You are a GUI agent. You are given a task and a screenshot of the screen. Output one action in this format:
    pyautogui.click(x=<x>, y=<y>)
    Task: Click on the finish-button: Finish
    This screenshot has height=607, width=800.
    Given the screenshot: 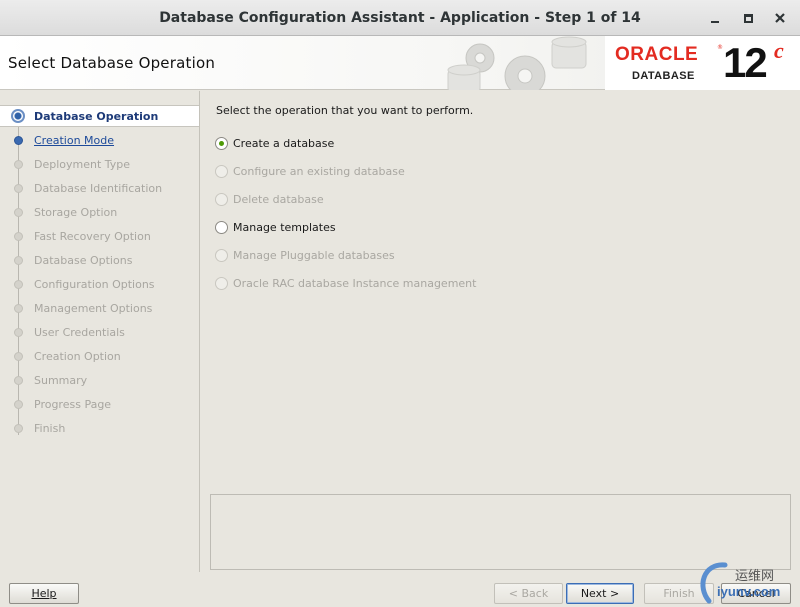 What is the action you would take?
    pyautogui.click(x=679, y=593)
    